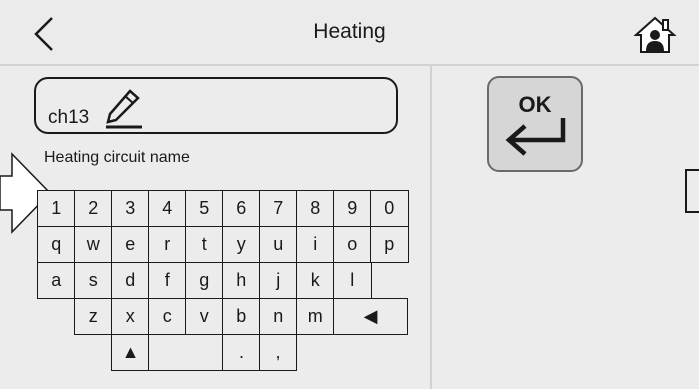  What do you see at coordinates (241, 208) in the screenshot?
I see `key-6: 6` at bounding box center [241, 208].